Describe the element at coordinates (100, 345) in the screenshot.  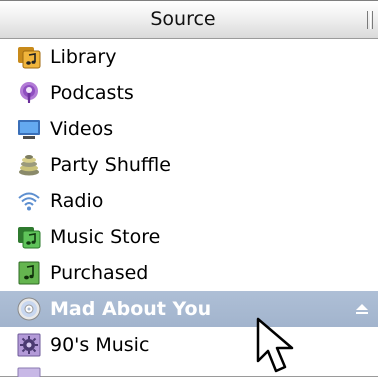
I see `source-item-label: 90's Music` at that location.